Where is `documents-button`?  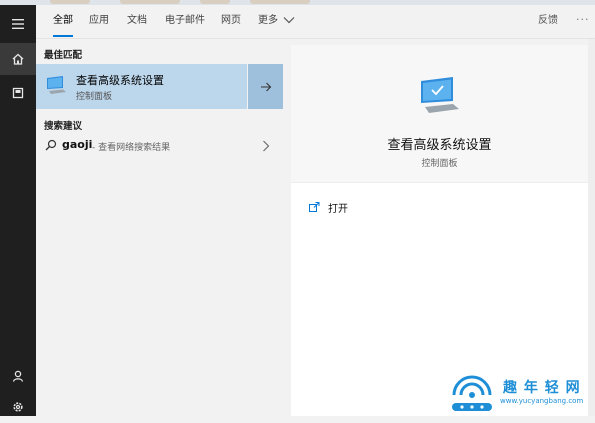 documents-button is located at coordinates (18, 93).